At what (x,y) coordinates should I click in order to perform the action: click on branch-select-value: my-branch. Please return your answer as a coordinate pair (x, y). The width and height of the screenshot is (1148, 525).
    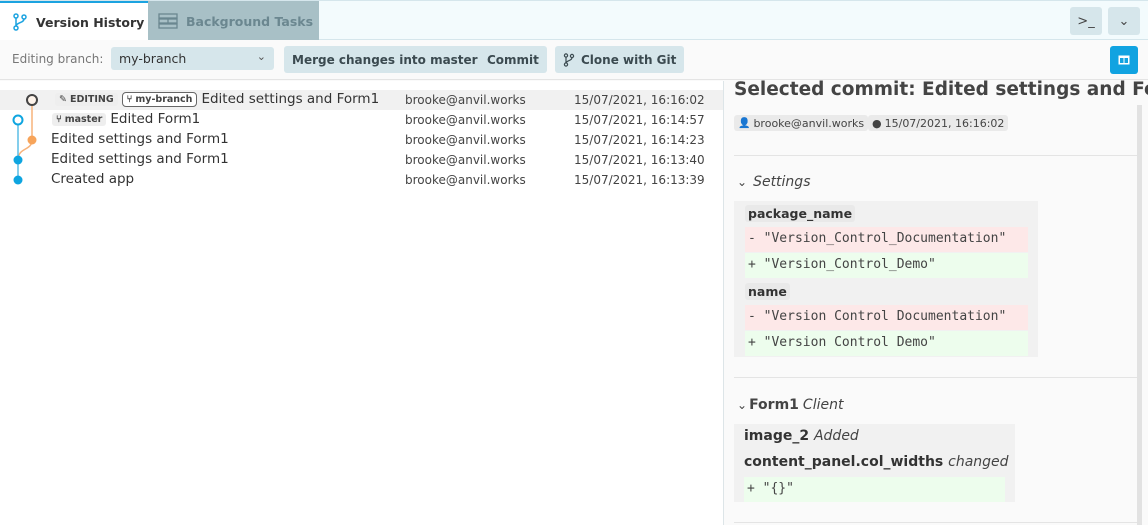
    Looking at the image, I should click on (153, 58).